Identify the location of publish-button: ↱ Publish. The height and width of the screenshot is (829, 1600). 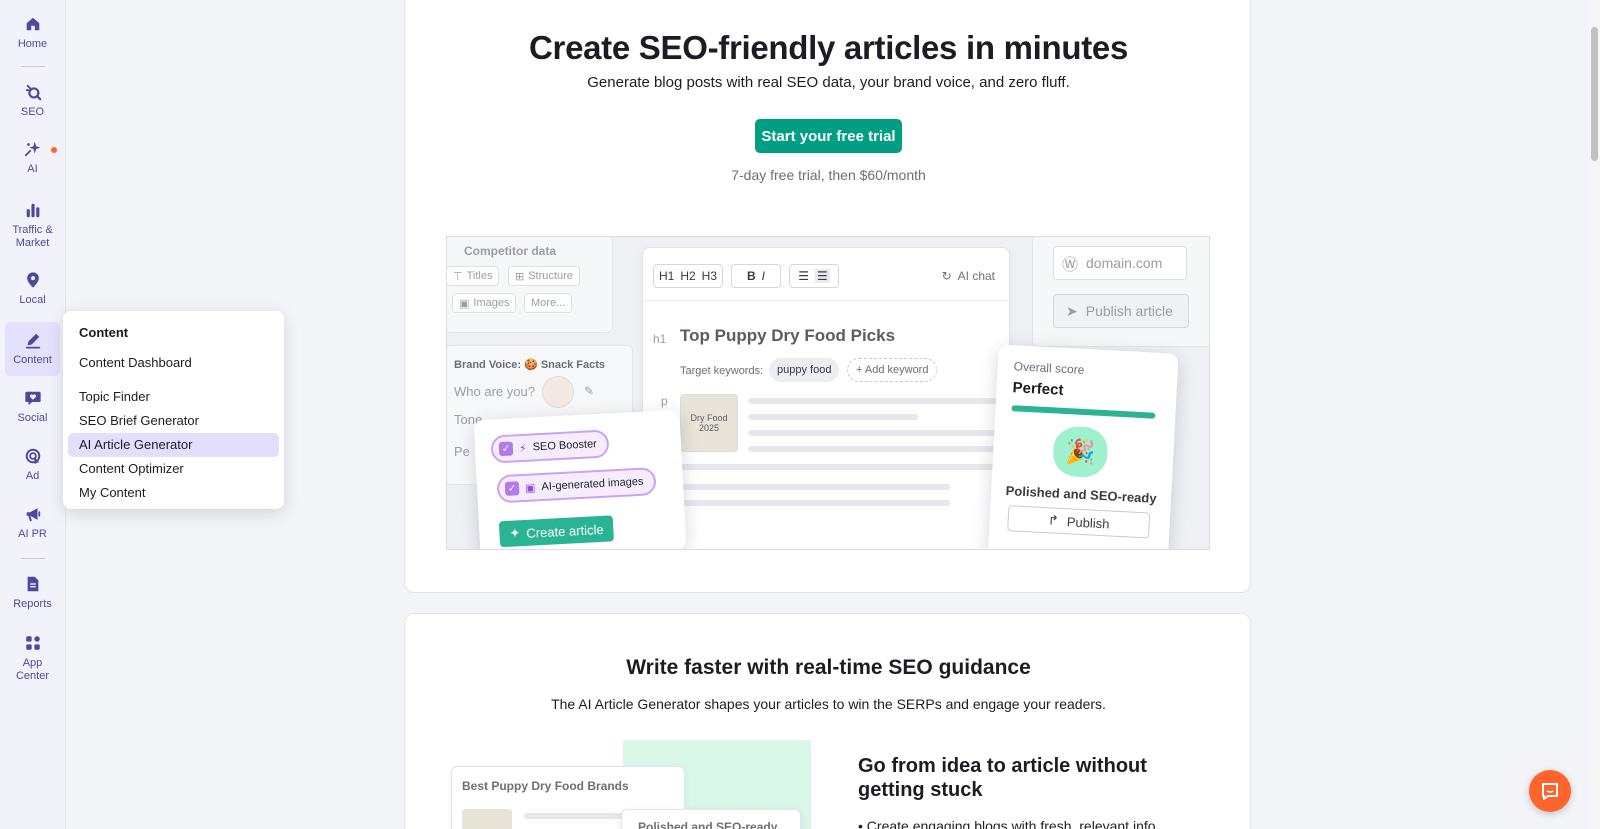
(1079, 522).